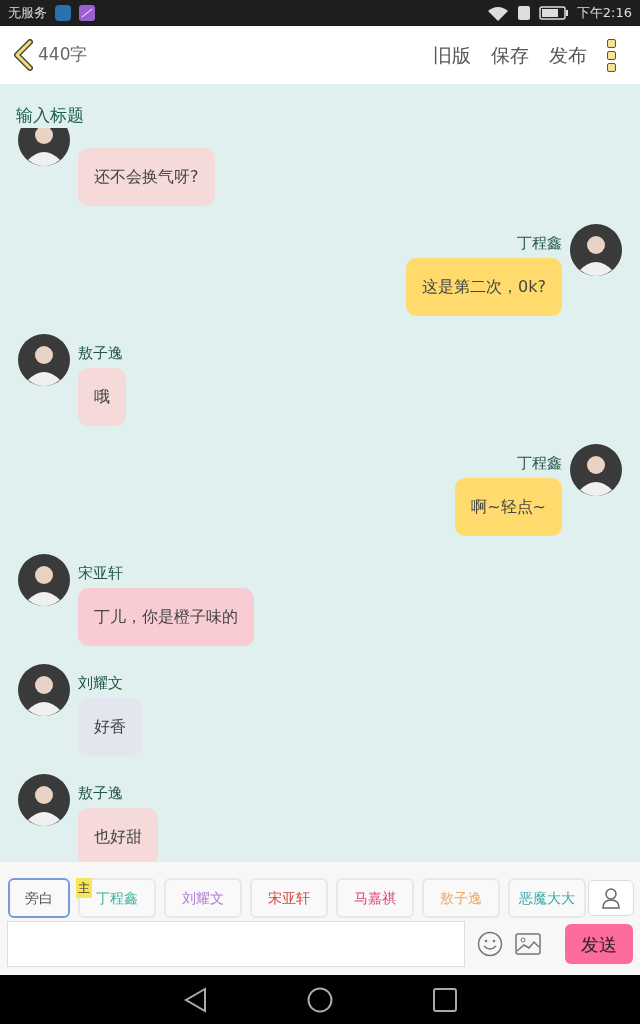 The height and width of the screenshot is (1024, 640). What do you see at coordinates (604, 13) in the screenshot?
I see `clock: 下午2:16` at bounding box center [604, 13].